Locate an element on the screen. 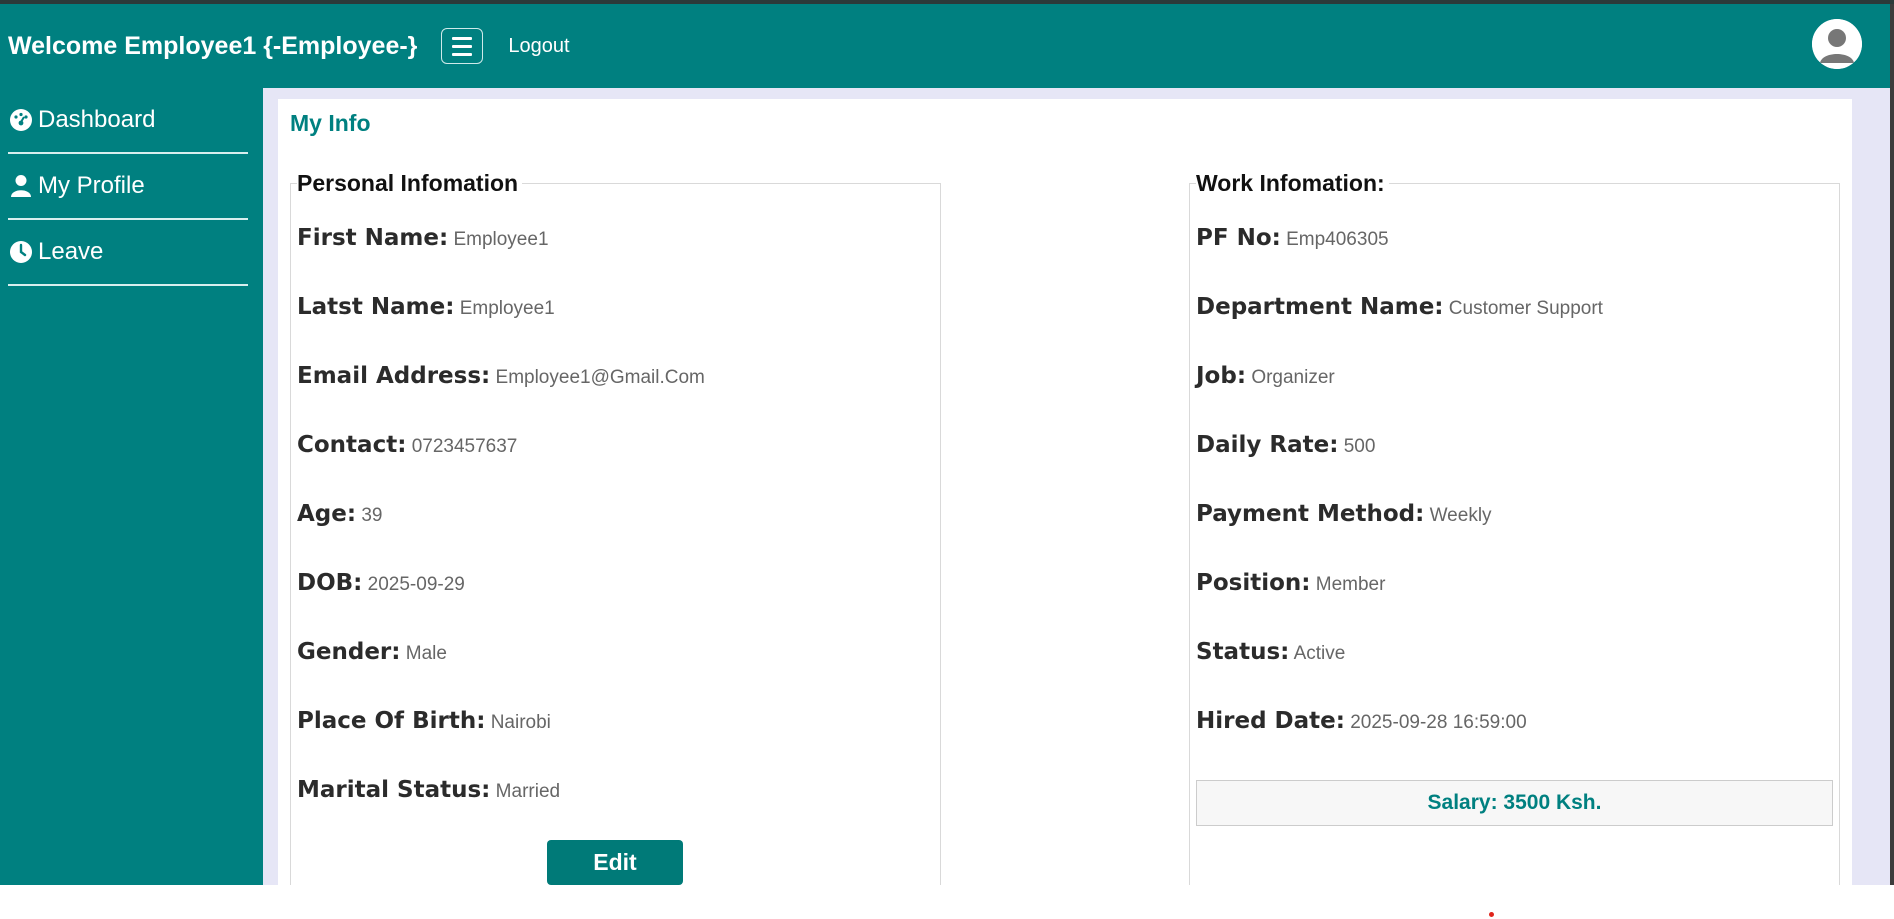  contact-row: Contact: 0723457637 is located at coordinates (407, 445).